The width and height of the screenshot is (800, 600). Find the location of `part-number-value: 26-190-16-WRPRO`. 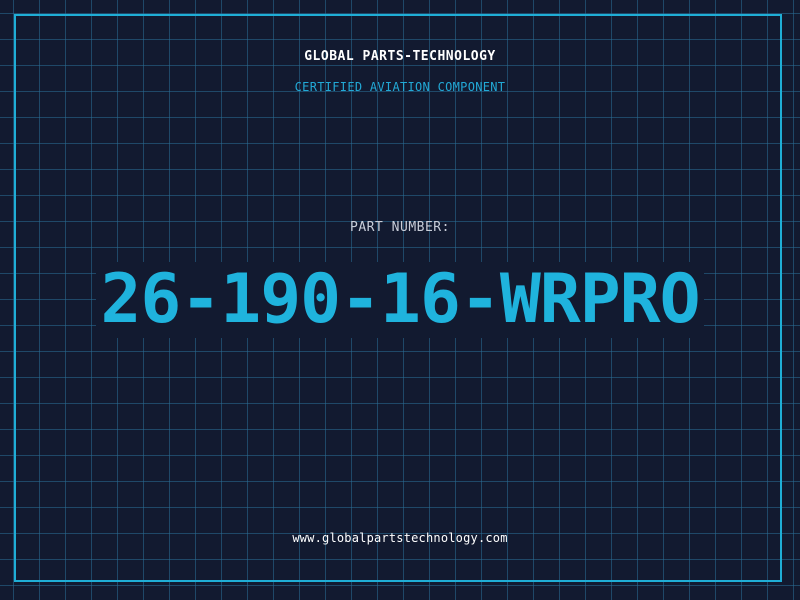

part-number-value: 26-190-16-WRPRO is located at coordinates (400, 300).